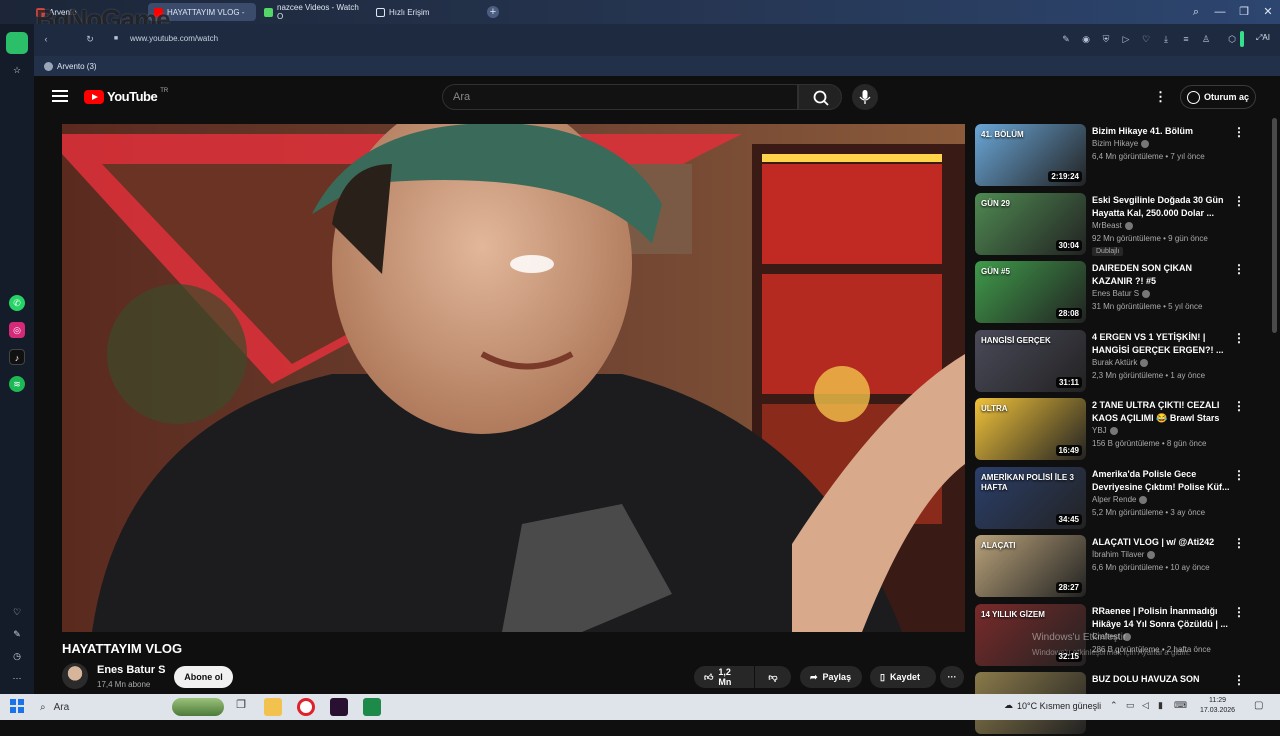 This screenshot has width=1280, height=736. Describe the element at coordinates (1162, 275) in the screenshot. I see `recommendation-title: DAIREDEN SON ÇIKAN KAZANIR ?! #5` at that location.